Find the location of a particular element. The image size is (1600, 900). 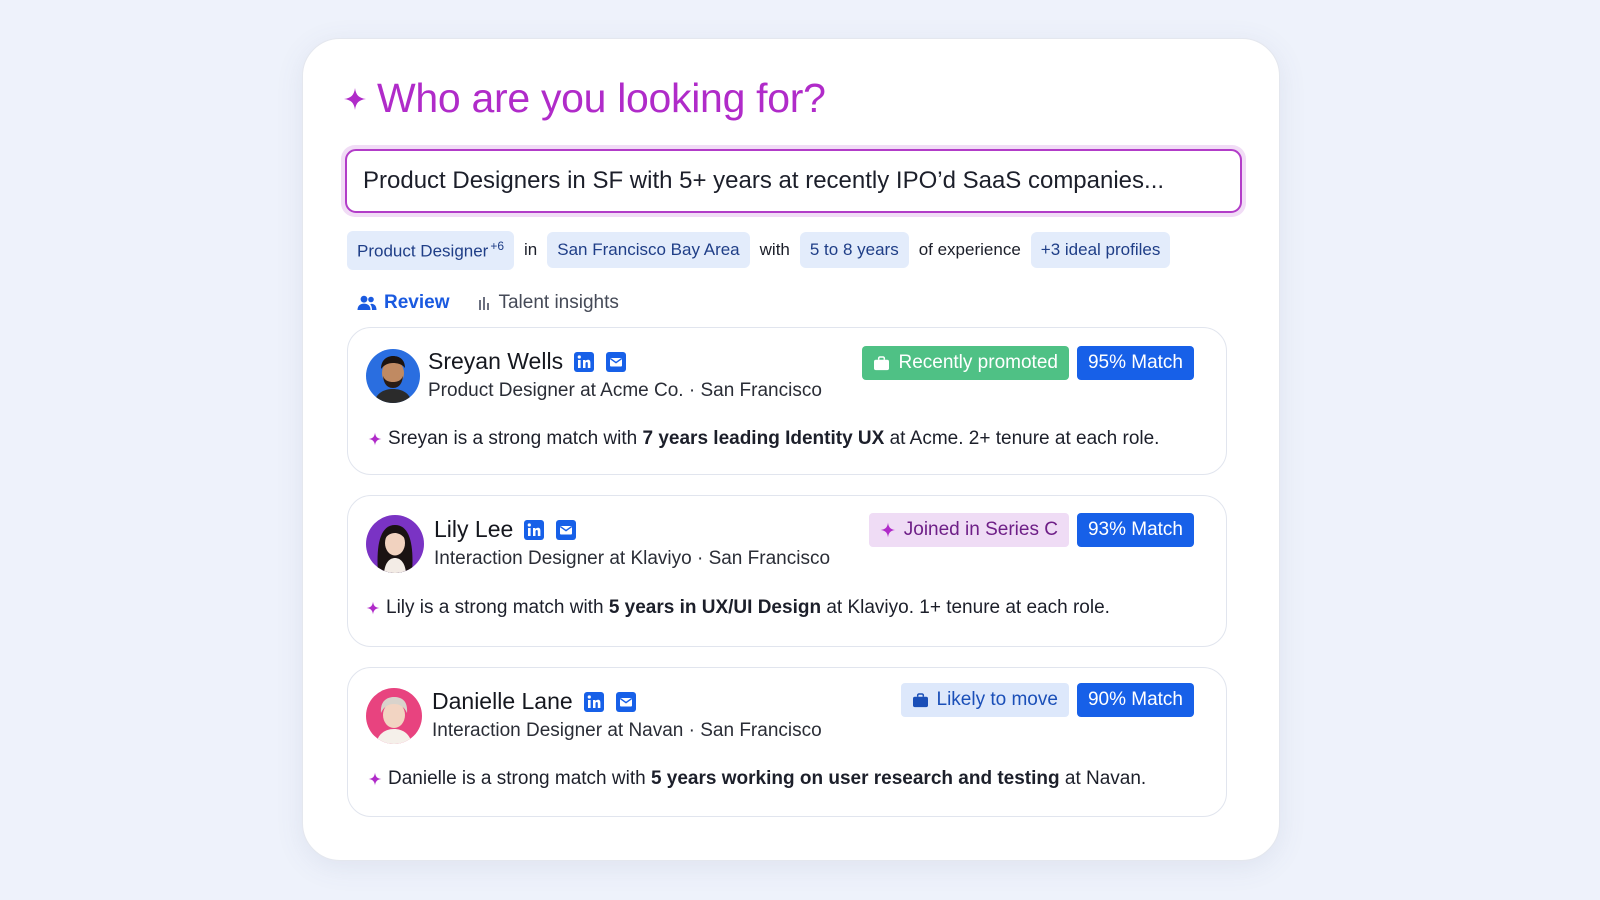

candidate-name: Danielle Lane is located at coordinates (502, 701).